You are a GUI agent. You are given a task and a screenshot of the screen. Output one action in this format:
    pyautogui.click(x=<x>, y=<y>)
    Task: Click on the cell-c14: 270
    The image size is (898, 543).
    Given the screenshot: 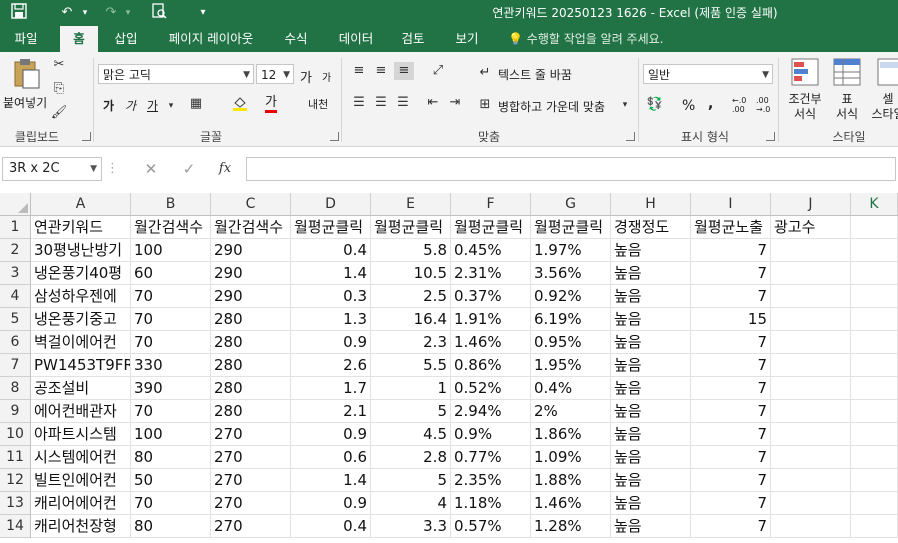 What is the action you would take?
    pyautogui.click(x=251, y=526)
    